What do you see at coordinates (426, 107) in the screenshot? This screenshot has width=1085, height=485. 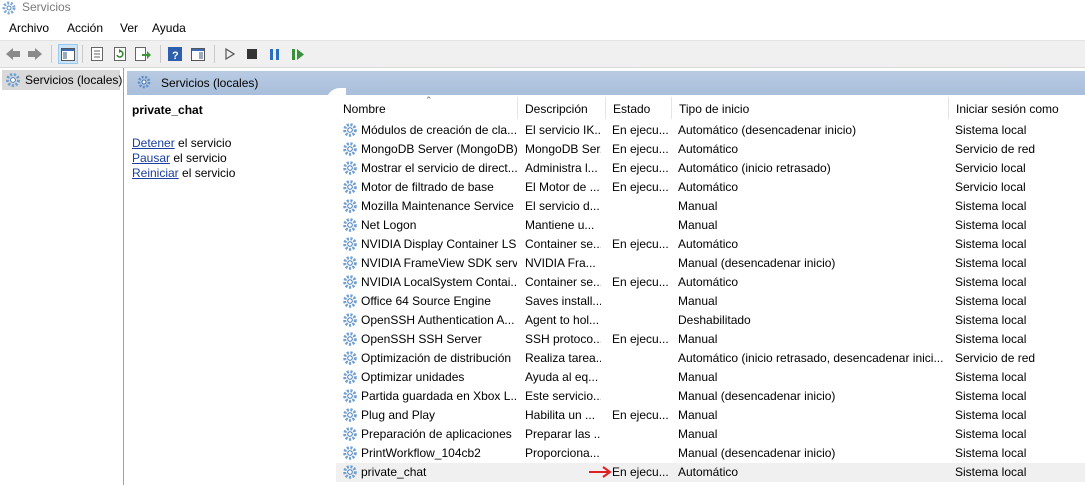 I see `column-header-name: ⌃ Nombre` at bounding box center [426, 107].